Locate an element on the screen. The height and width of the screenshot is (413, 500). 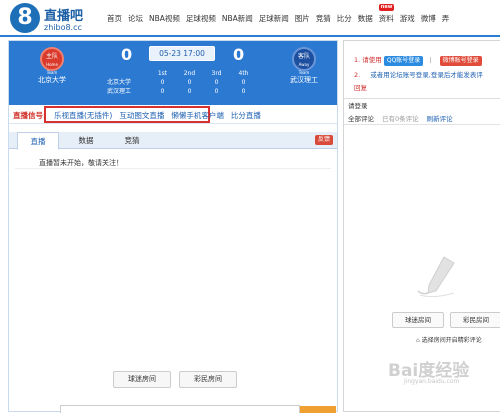
quarter-header: 4th is located at coordinates (243, 73).